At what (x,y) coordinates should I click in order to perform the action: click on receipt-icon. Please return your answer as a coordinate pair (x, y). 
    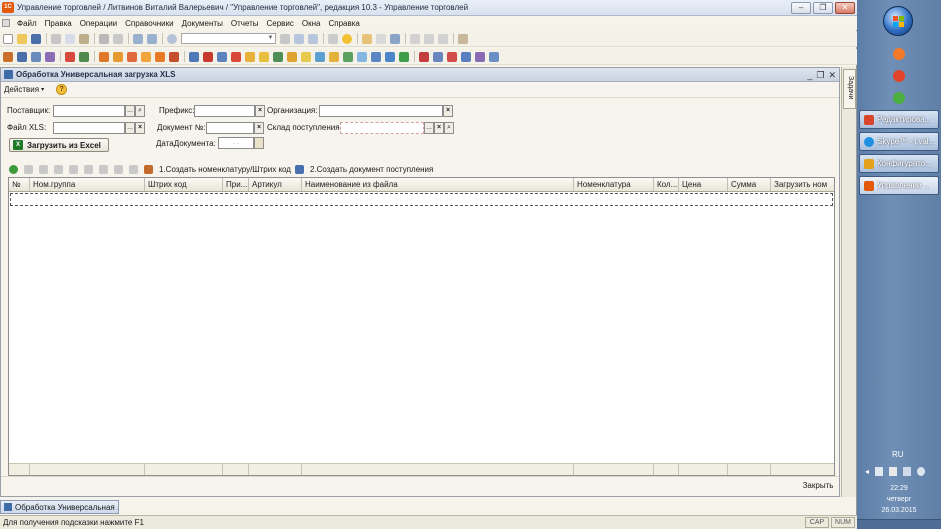
    Looking at the image, I should click on (132, 56).